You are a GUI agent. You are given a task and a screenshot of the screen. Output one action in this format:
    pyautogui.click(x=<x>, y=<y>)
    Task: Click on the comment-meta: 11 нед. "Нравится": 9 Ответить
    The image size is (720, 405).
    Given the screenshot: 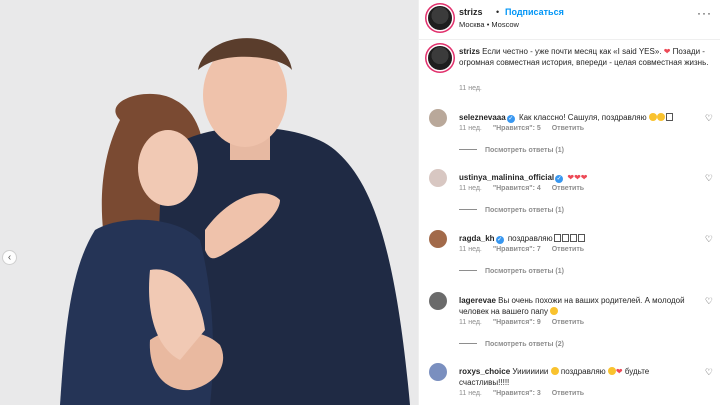 What is the action you would take?
    pyautogui.click(x=526, y=322)
    